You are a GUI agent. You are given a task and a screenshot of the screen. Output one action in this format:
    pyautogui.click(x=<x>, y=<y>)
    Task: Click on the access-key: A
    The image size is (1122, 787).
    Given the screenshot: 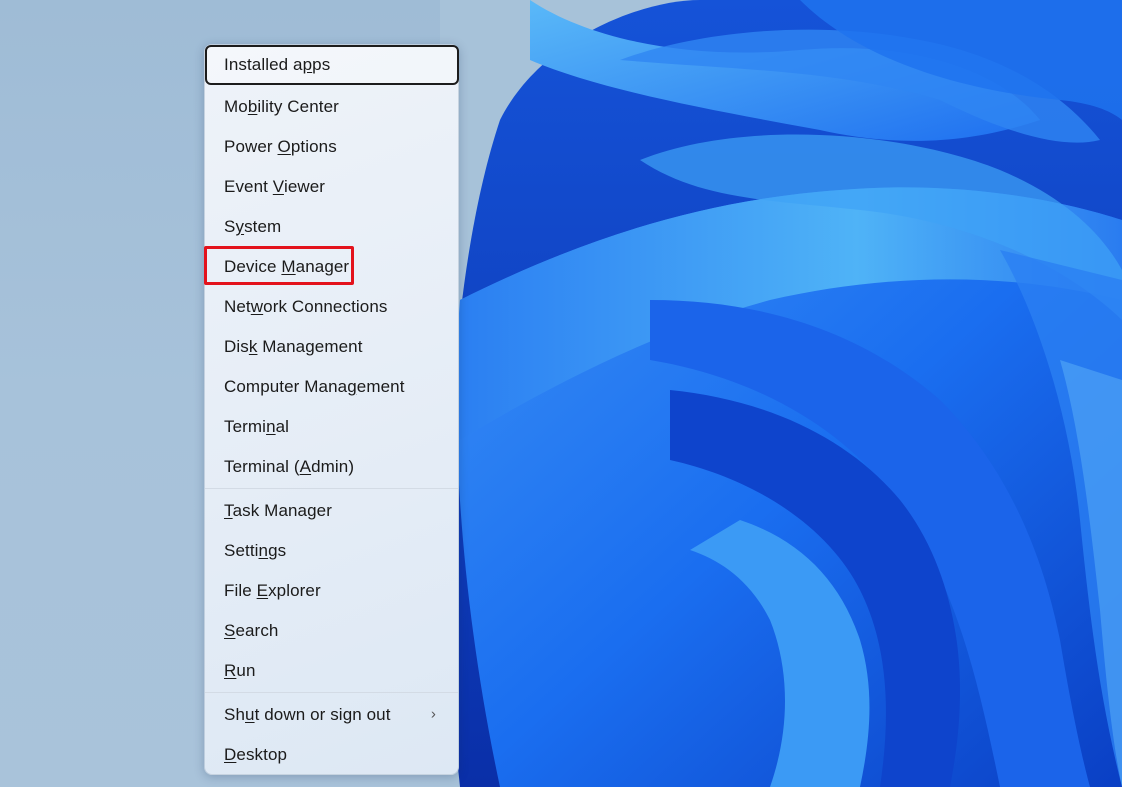 What is the action you would take?
    pyautogui.click(x=305, y=466)
    